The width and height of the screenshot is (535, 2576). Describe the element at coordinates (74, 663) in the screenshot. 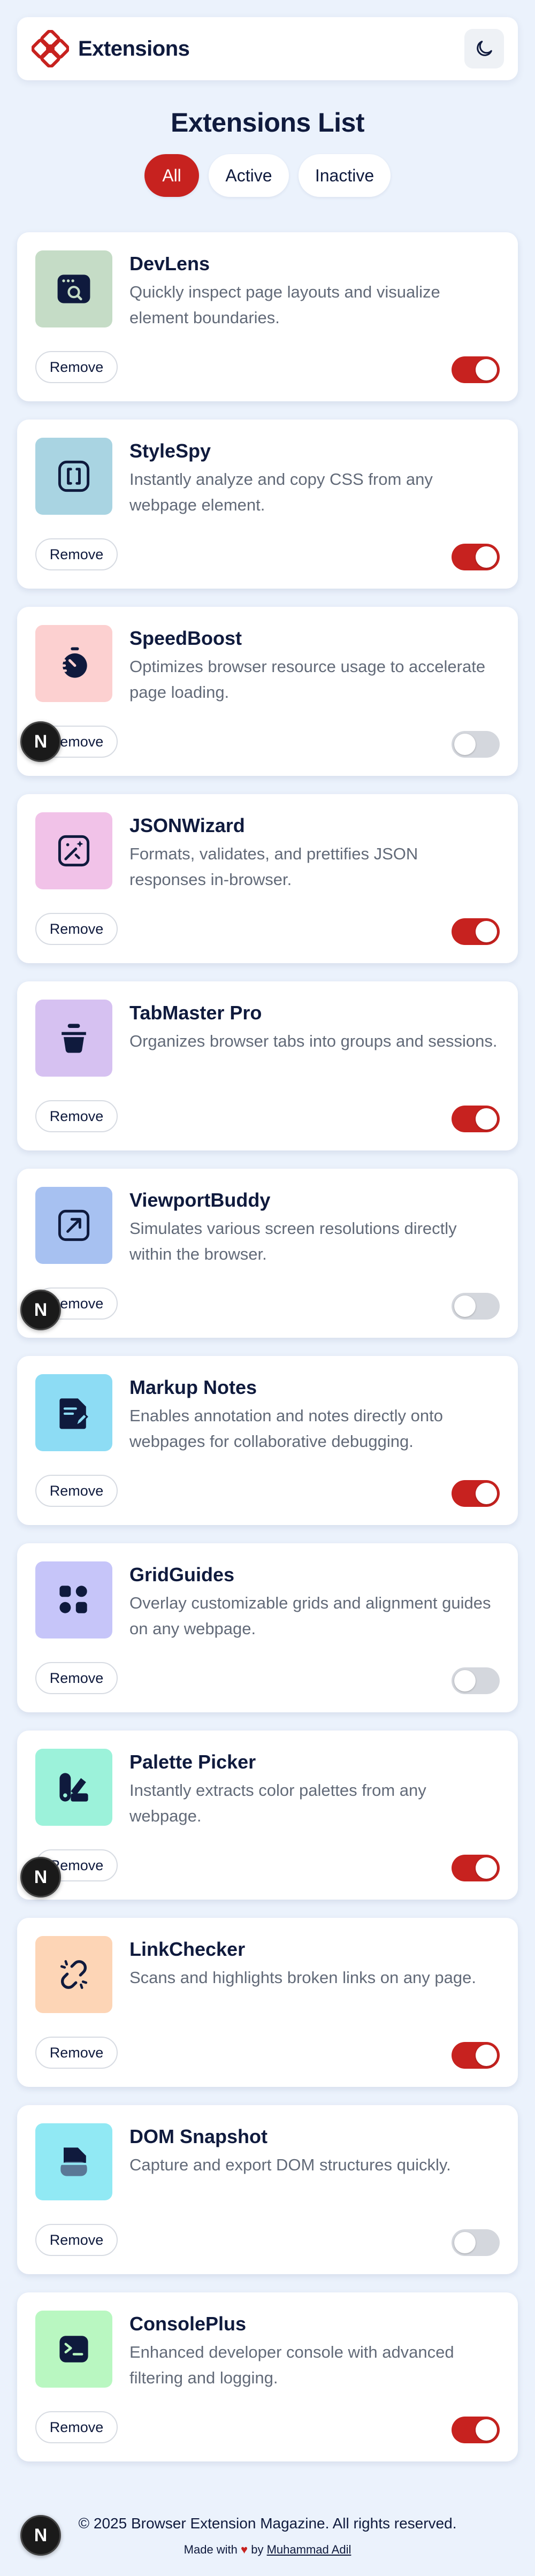

I see `speedboost-icon` at that location.